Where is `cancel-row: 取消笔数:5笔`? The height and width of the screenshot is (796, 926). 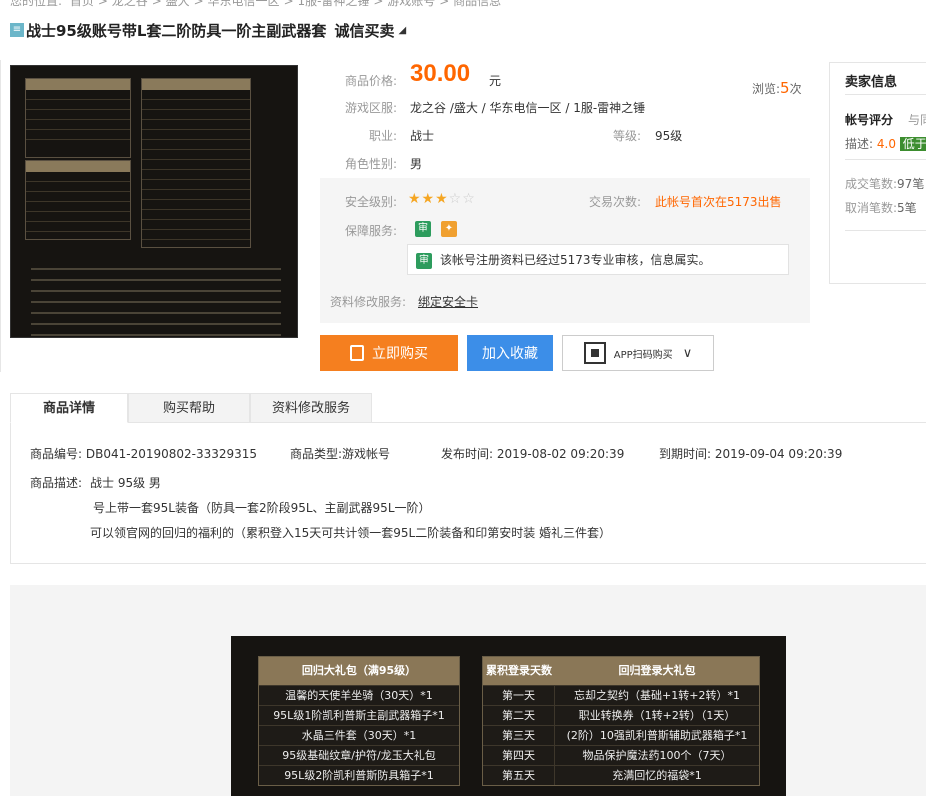 cancel-row: 取消笔数:5笔 is located at coordinates (881, 207).